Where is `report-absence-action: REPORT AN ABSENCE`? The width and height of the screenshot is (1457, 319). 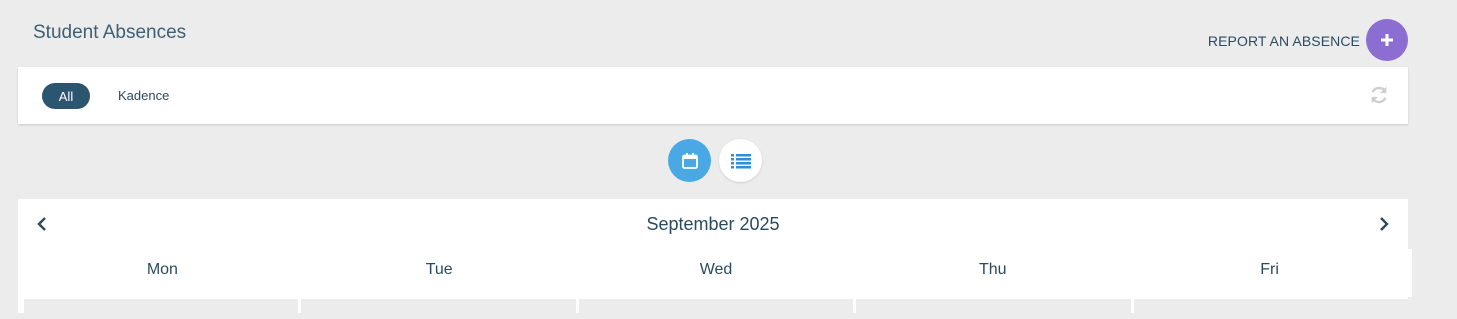 report-absence-action: REPORT AN ABSENCE is located at coordinates (1308, 40).